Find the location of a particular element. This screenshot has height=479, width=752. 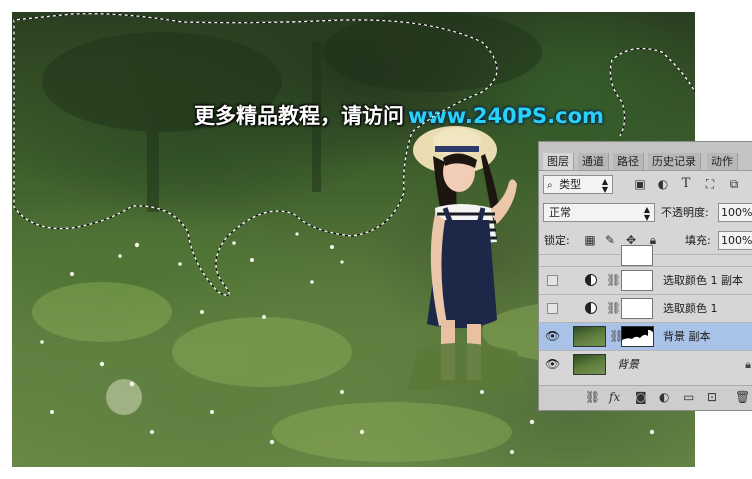

lock-icon: 🔒︎ is located at coordinates (748, 364).